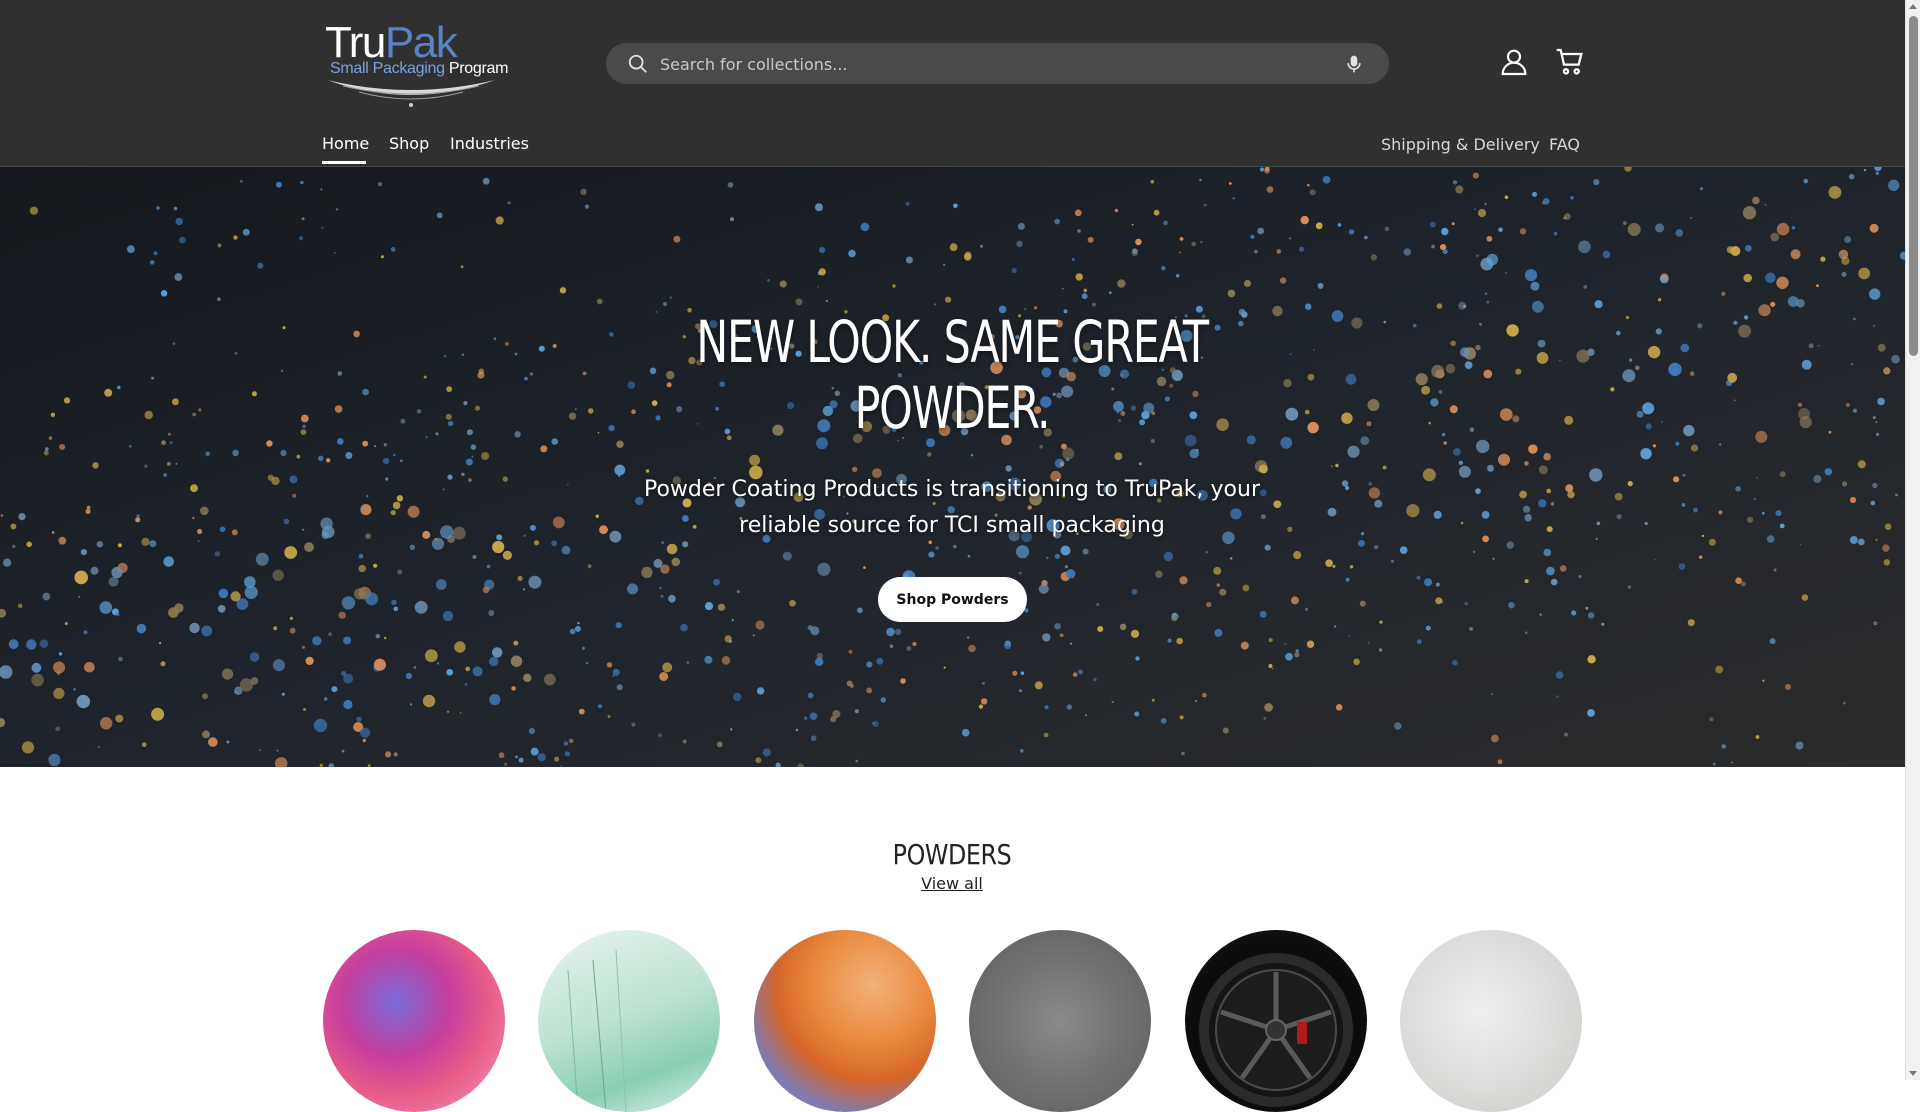 This screenshot has width=1920, height=1112. Describe the element at coordinates (1913, 186) in the screenshot. I see `scroll-thumb` at that location.